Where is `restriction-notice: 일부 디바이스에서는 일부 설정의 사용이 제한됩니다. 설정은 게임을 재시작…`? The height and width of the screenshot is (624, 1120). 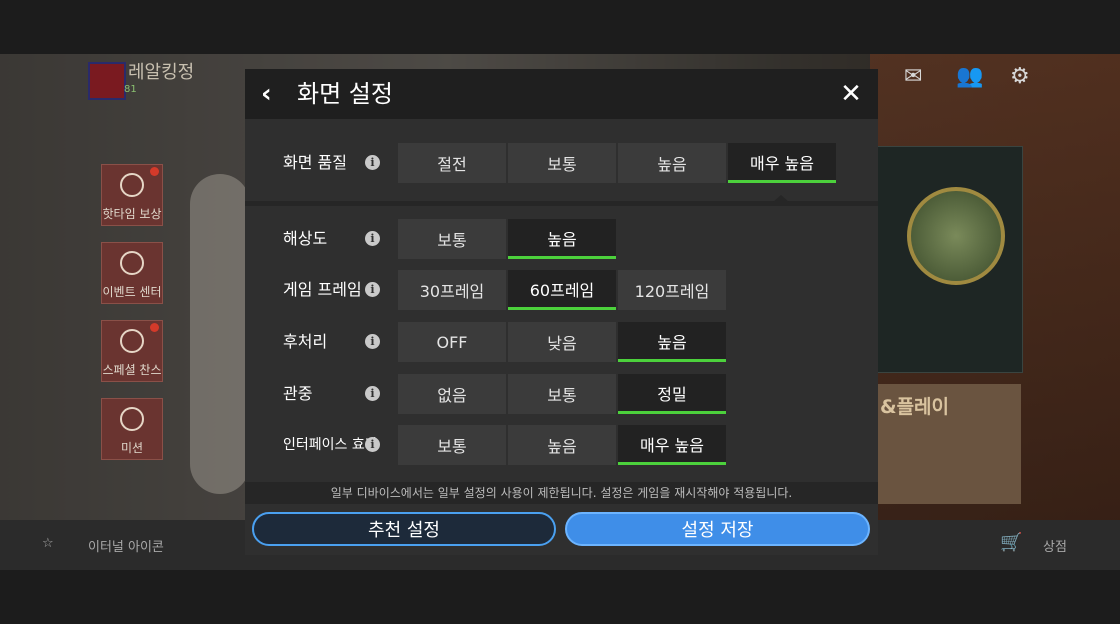 restriction-notice: 일부 디바이스에서는 일부 설정의 사용이 제한됩니다. 설정은 게임을 재시작… is located at coordinates (561, 493).